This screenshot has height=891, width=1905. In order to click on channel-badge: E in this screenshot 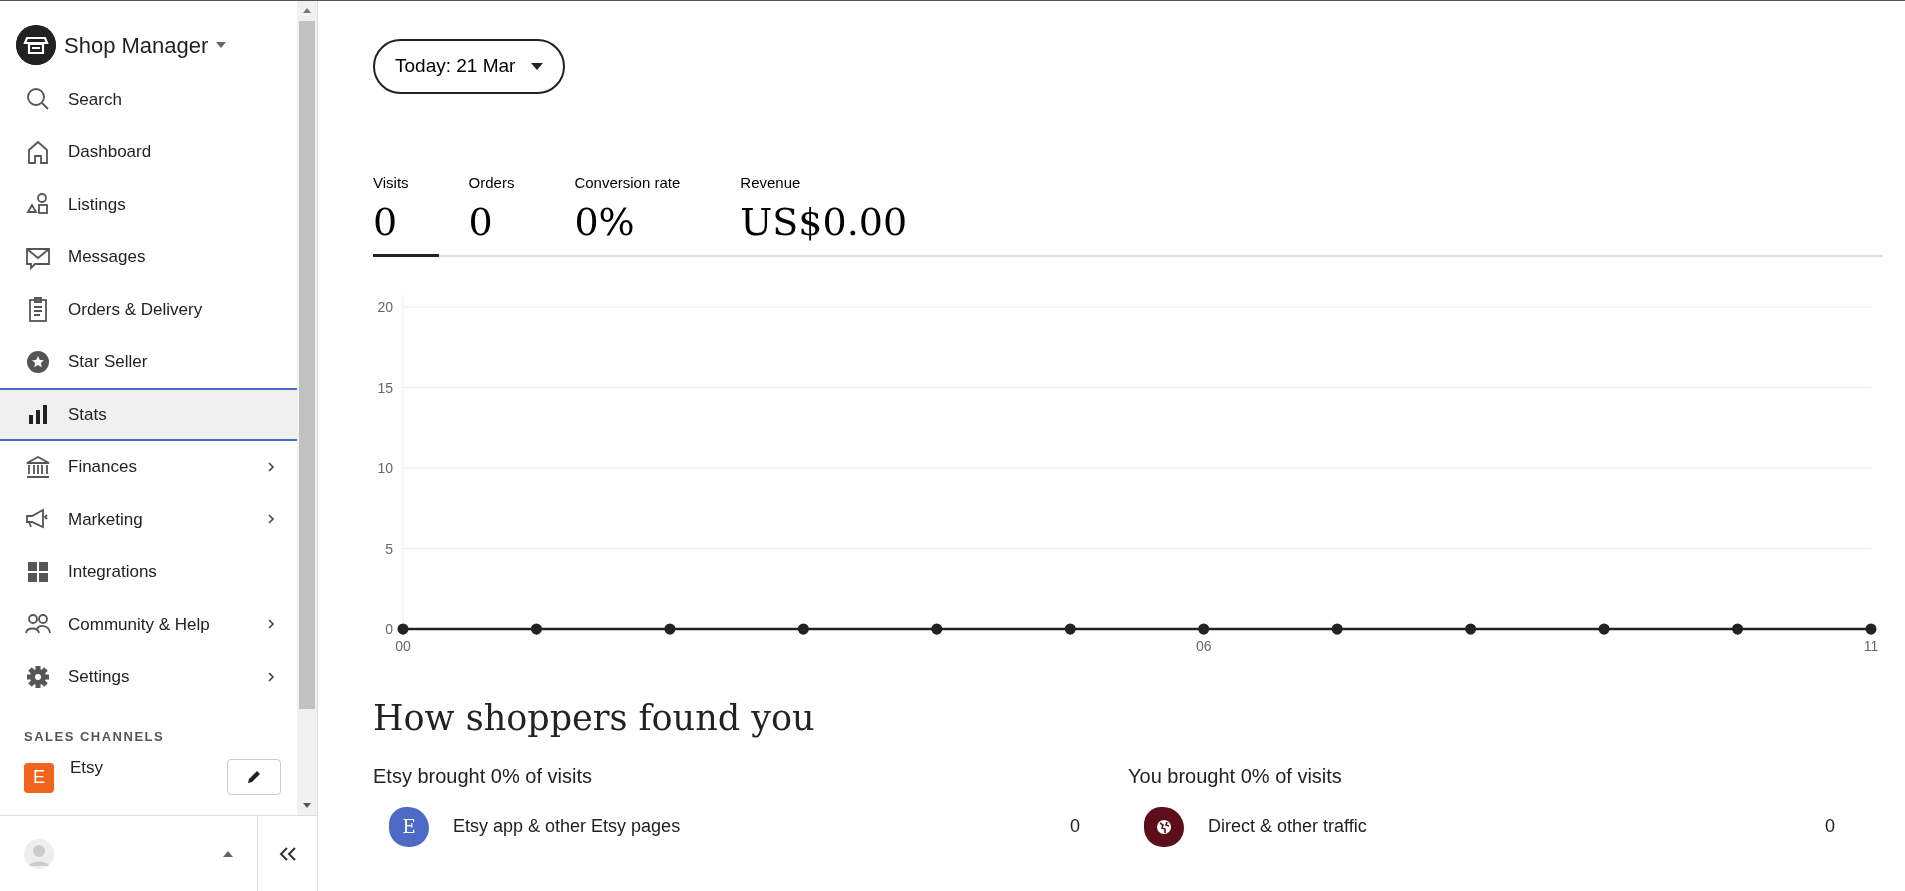, I will do `click(39, 777)`.